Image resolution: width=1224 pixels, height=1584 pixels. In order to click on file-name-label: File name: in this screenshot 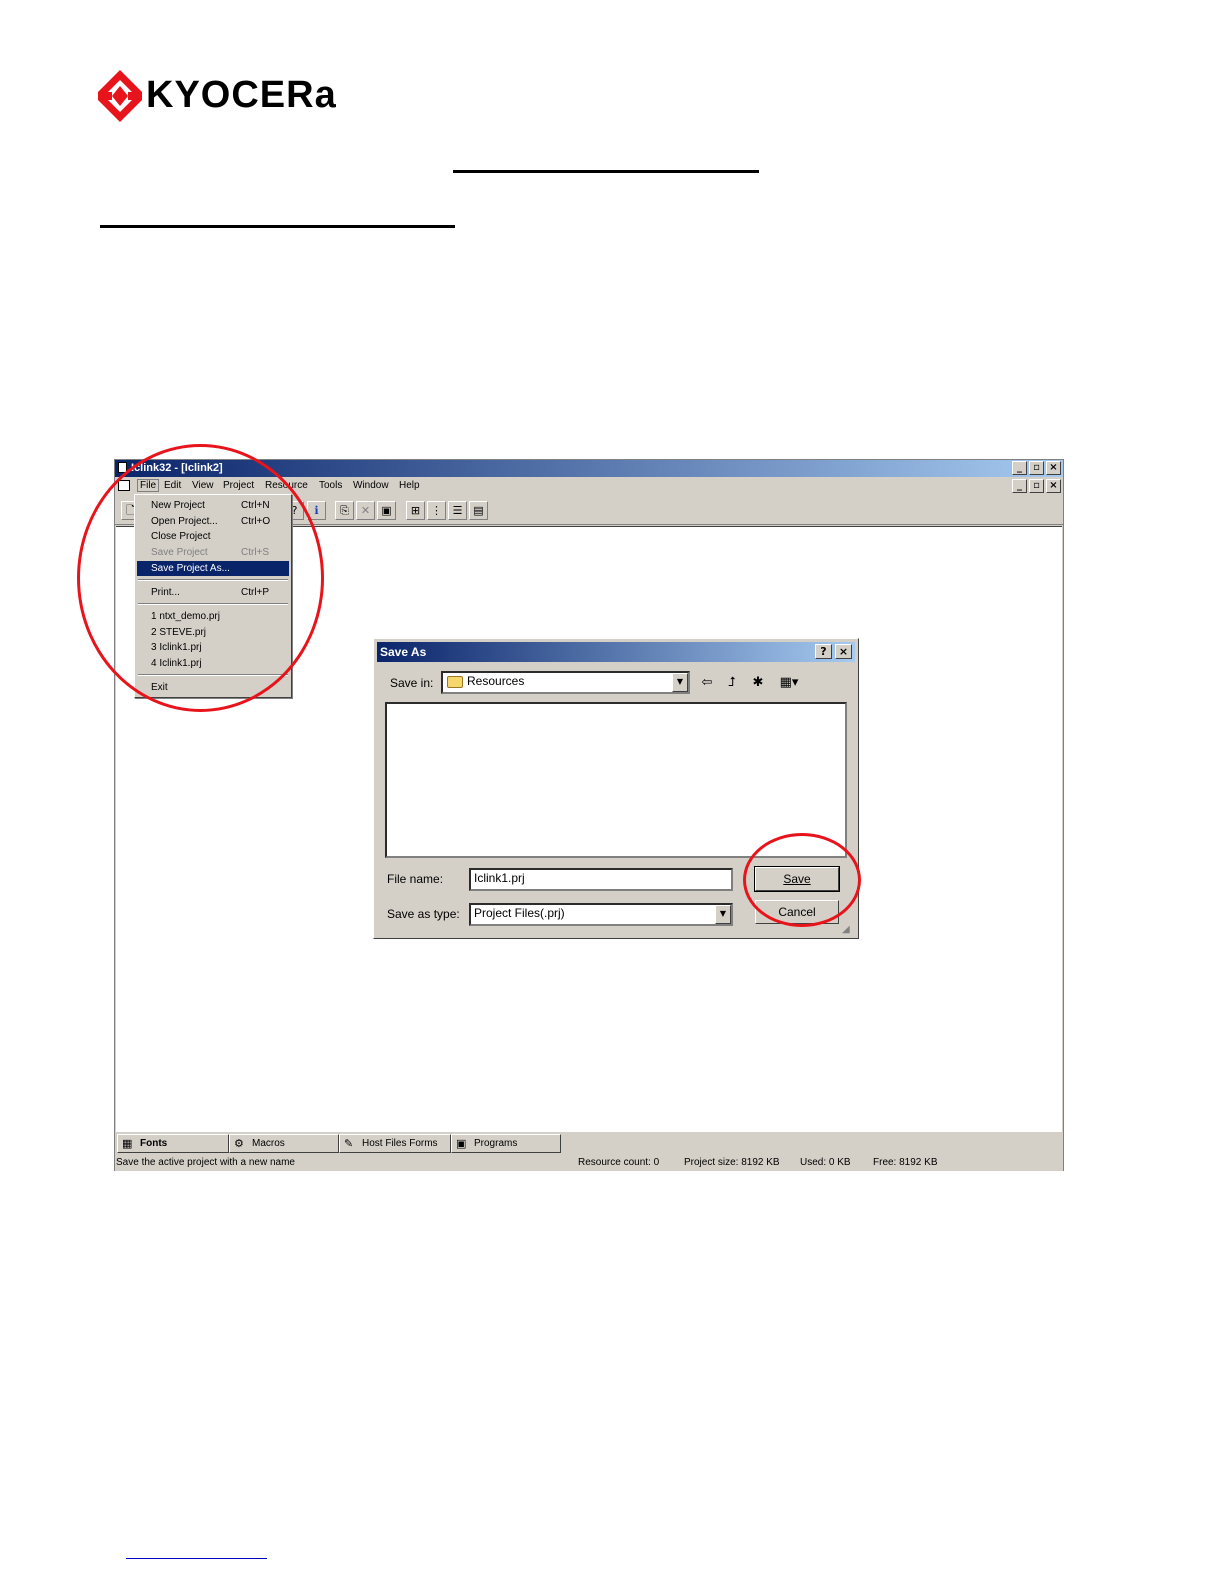, I will do `click(415, 879)`.